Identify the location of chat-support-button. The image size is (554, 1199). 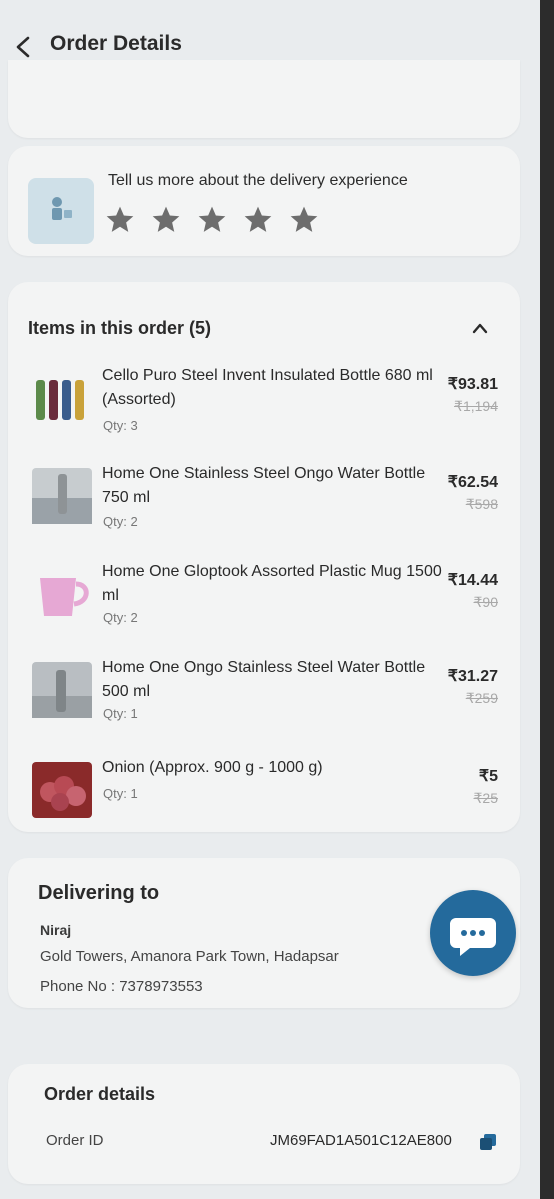
(473, 933).